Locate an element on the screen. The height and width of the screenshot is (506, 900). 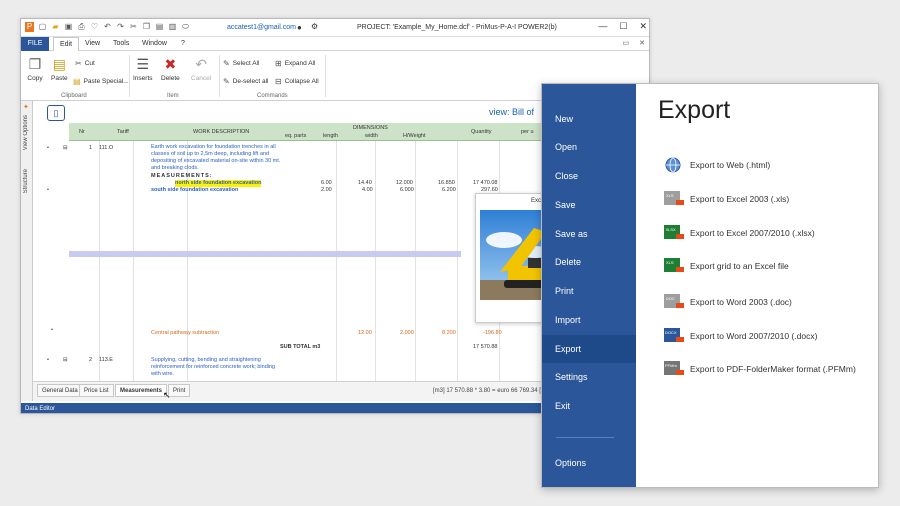
structure-tab: Structure is located at coordinates (26, 181).